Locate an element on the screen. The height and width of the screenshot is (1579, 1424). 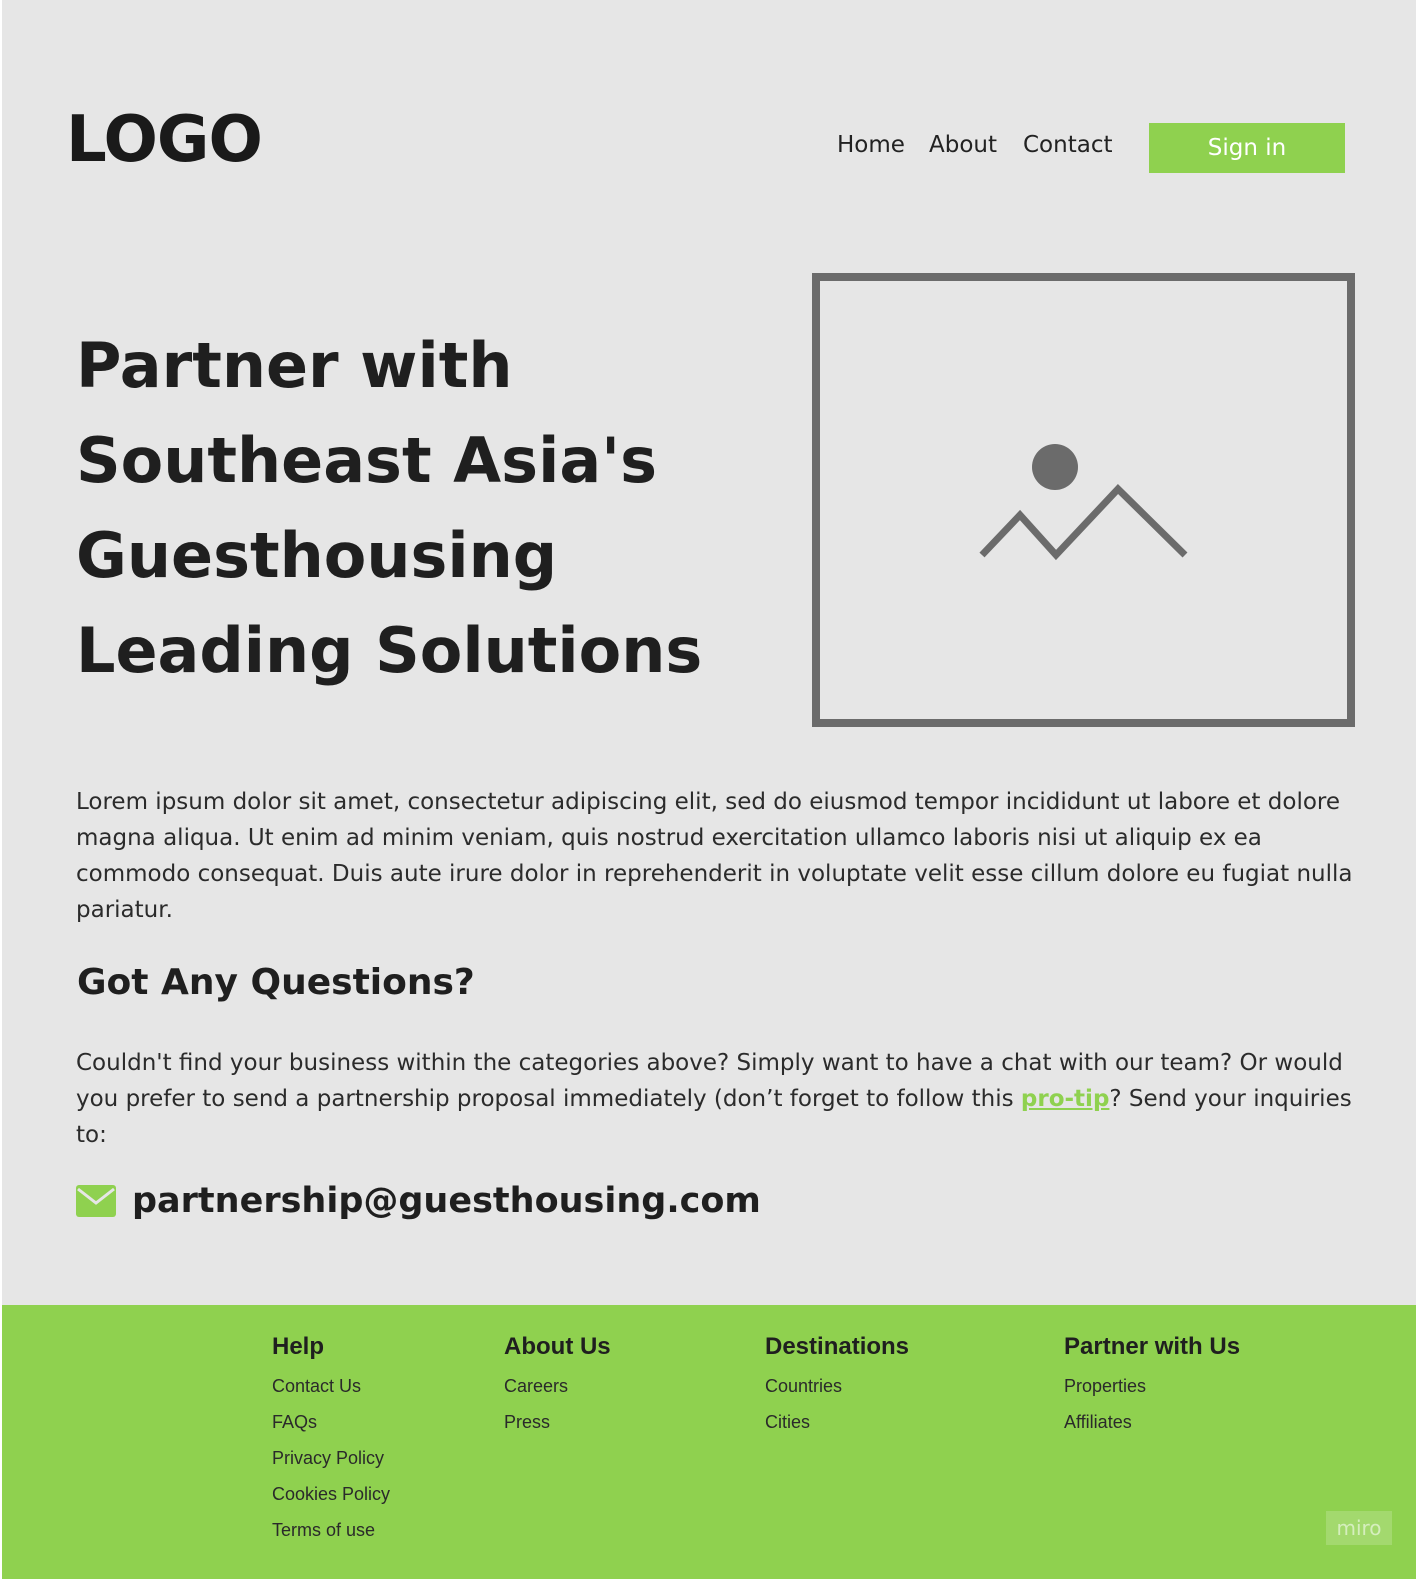
image-placeholder-icon is located at coordinates (1083, 502).